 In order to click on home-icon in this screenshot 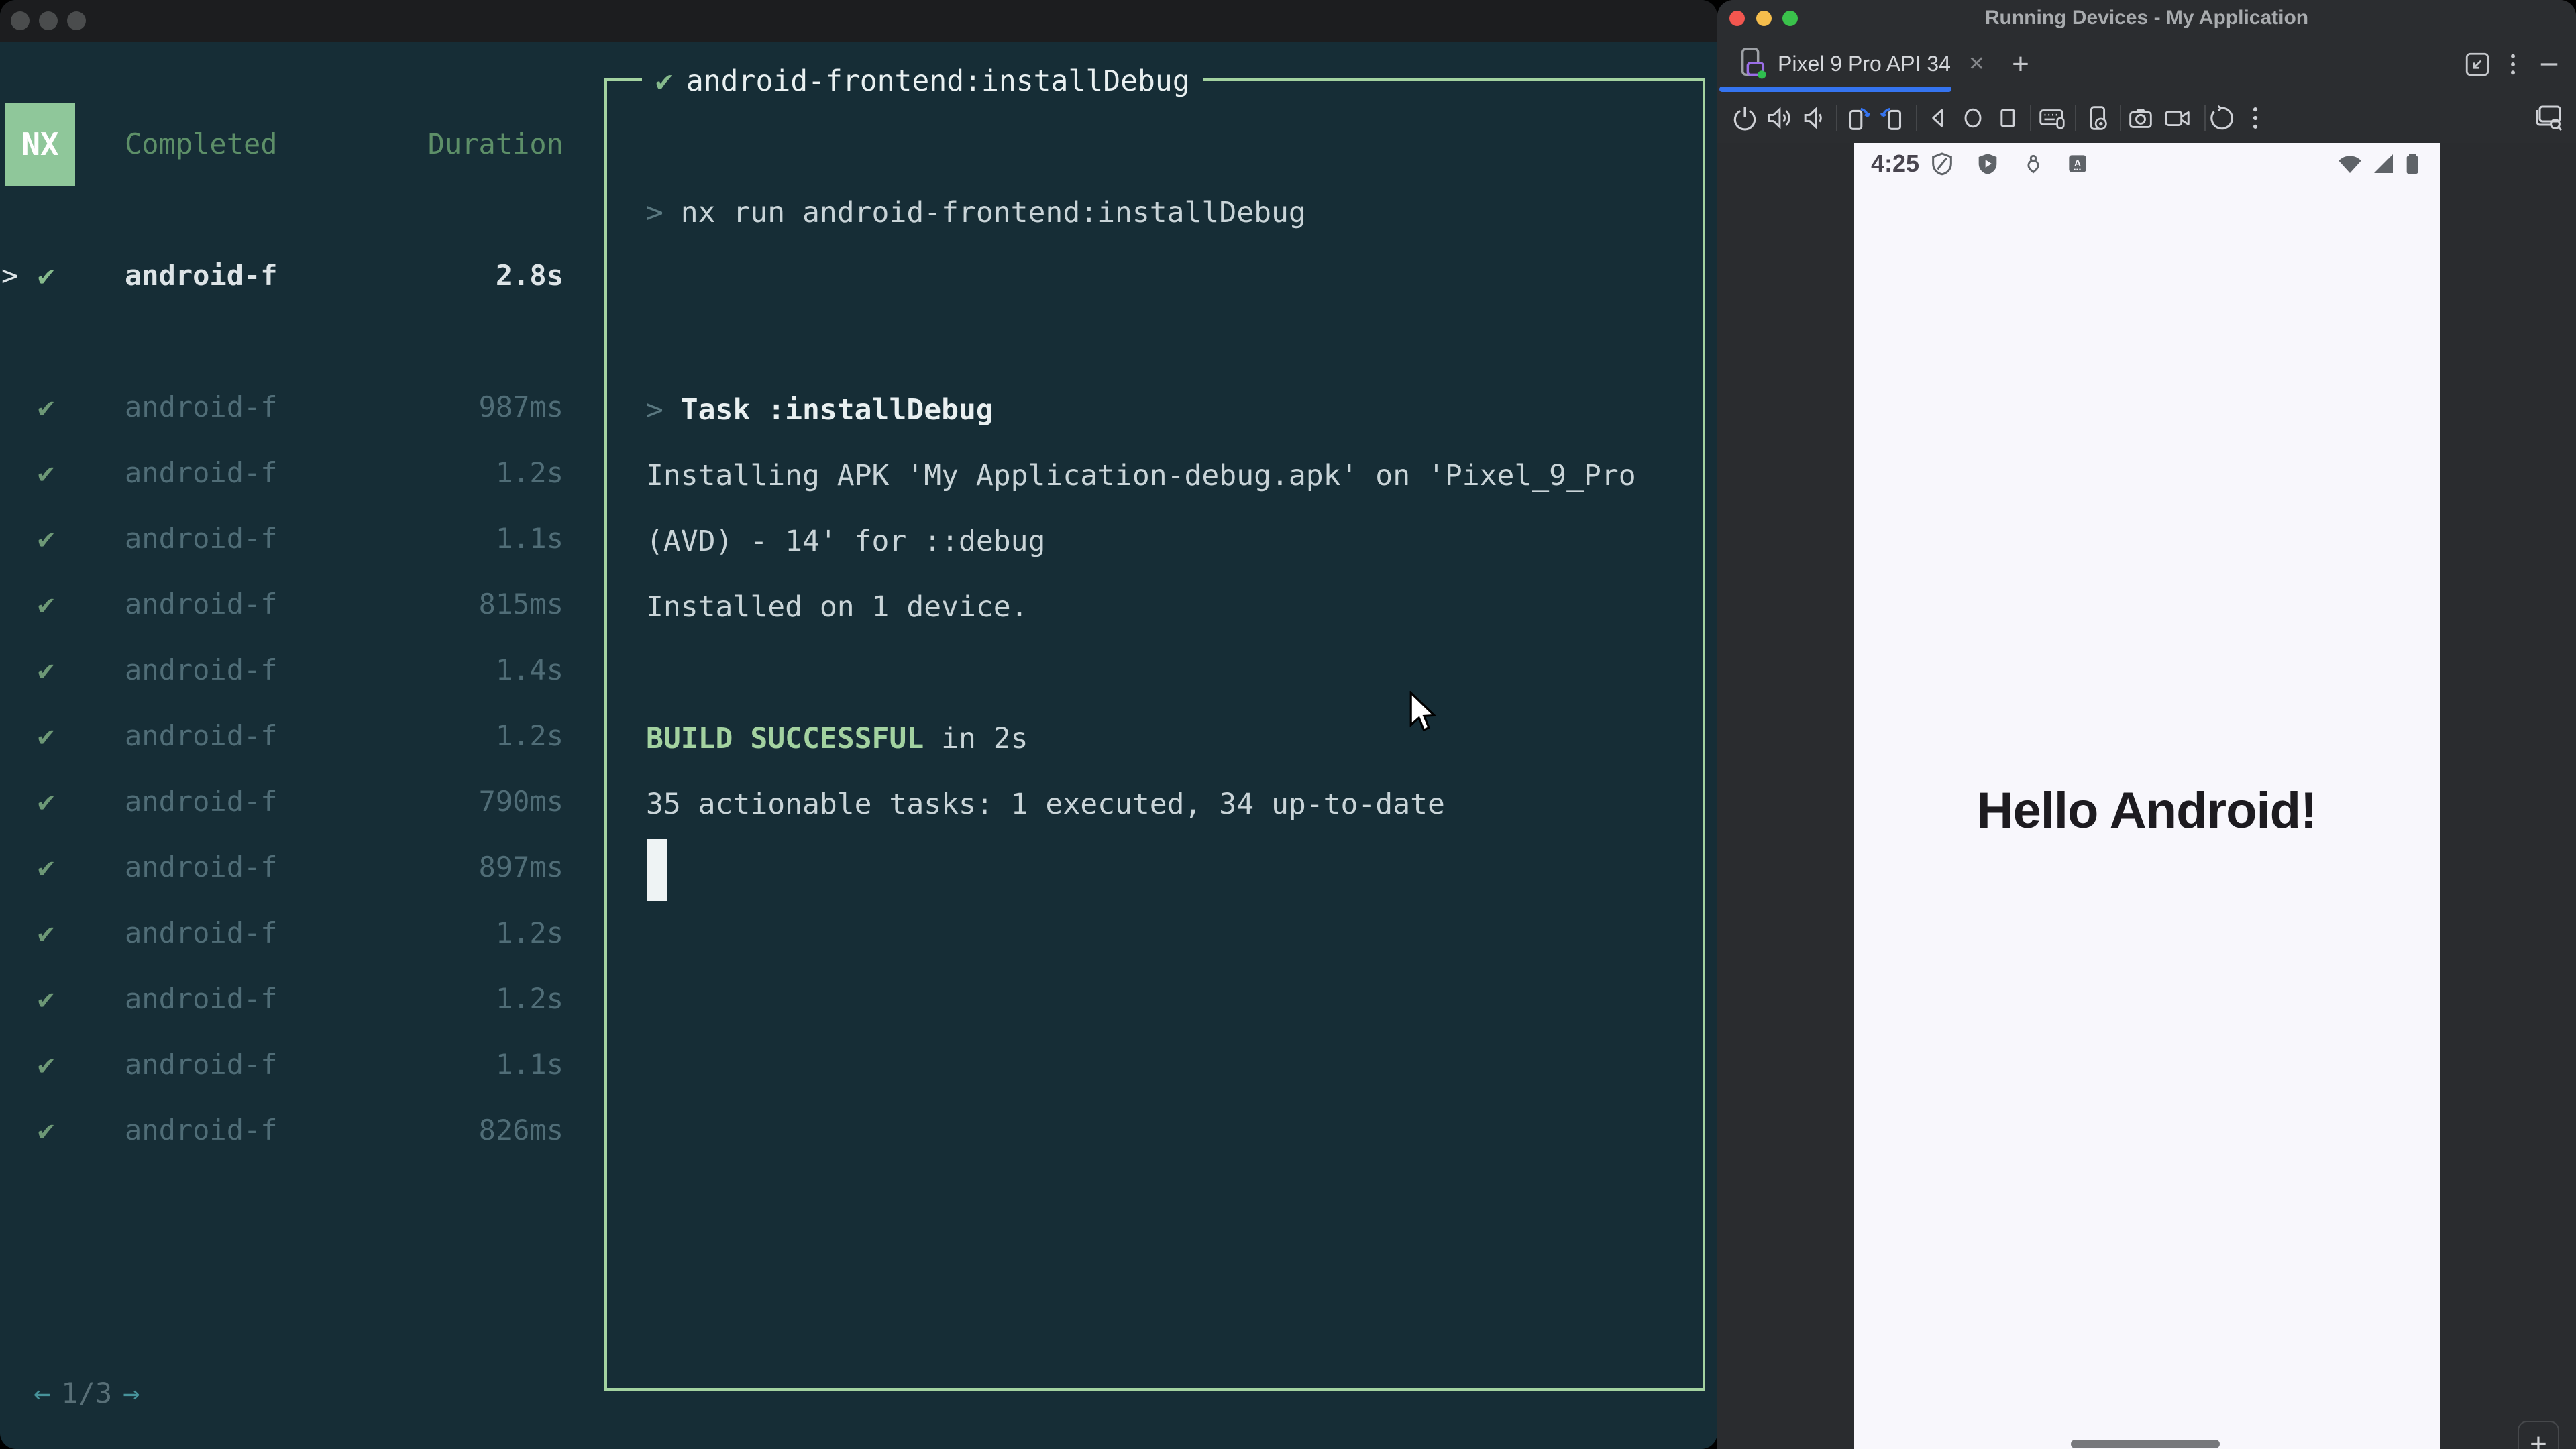, I will do `click(1973, 118)`.